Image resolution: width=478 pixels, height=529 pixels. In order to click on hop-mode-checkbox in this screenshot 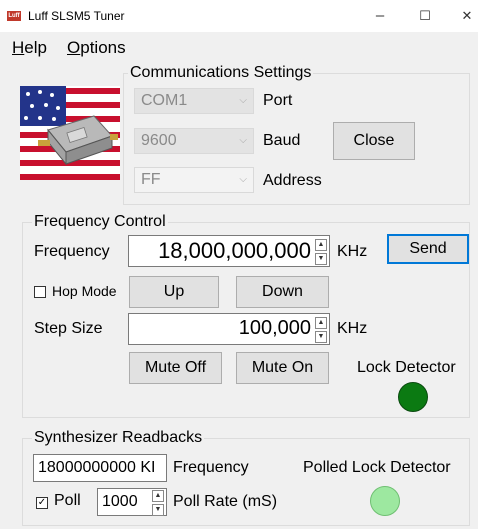, I will do `click(40, 292)`.